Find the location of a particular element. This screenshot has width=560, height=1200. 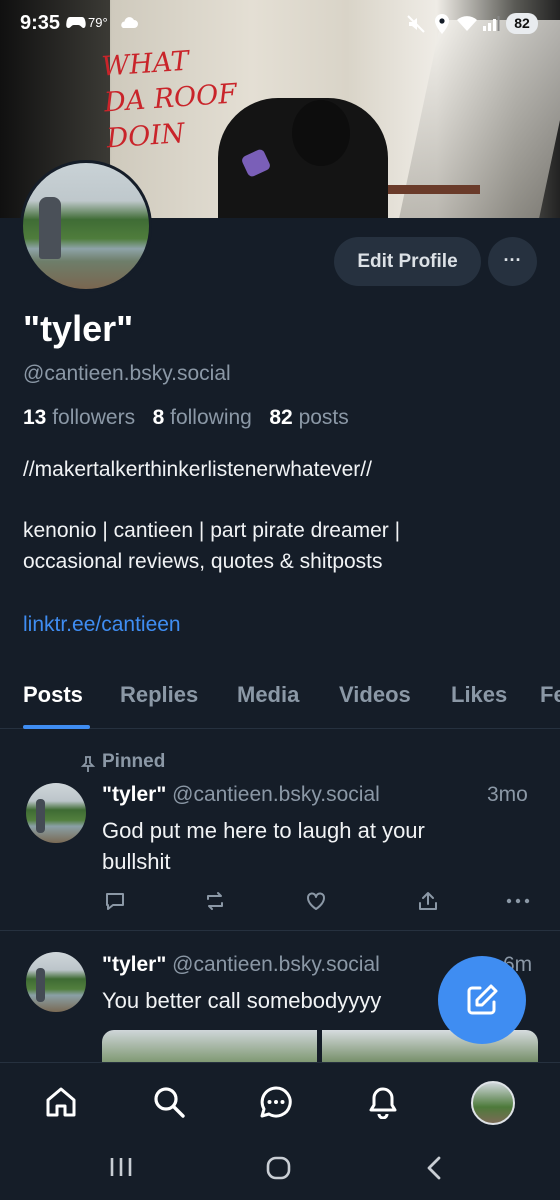

status-weather: 79° is located at coordinates (98, 22).